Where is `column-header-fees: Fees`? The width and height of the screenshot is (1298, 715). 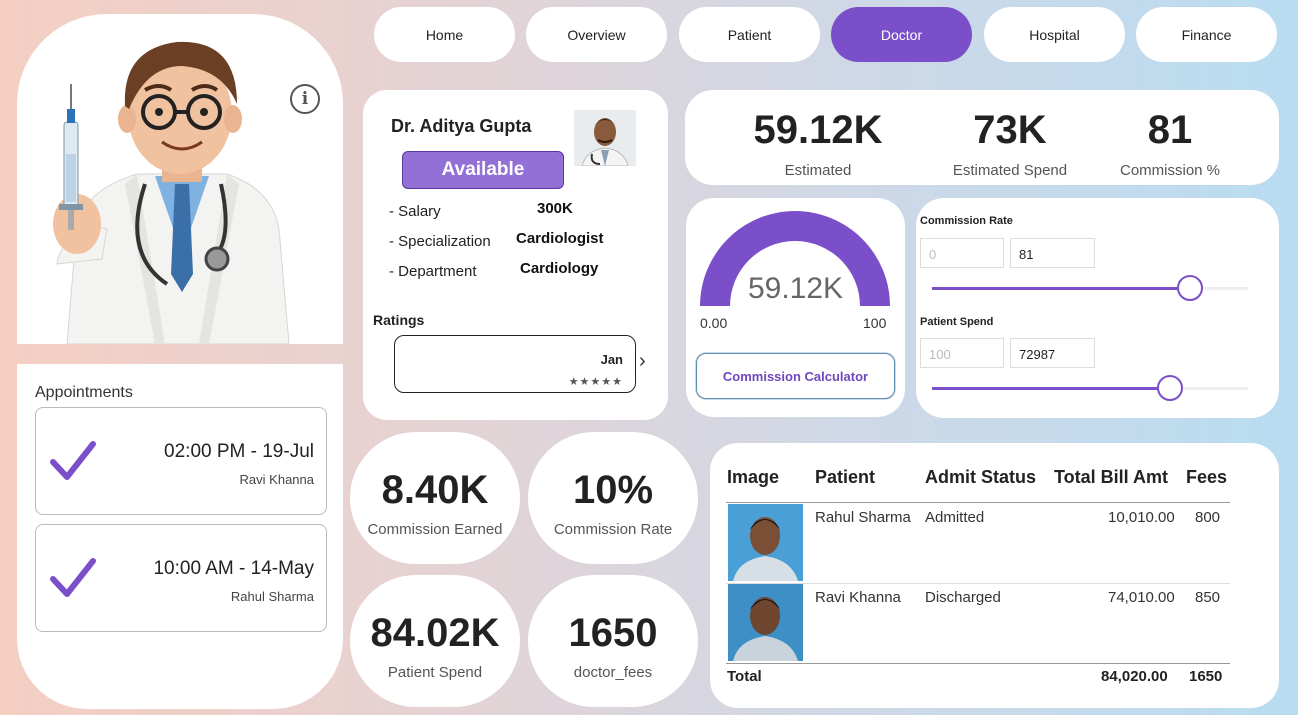 column-header-fees: Fees is located at coordinates (1206, 477).